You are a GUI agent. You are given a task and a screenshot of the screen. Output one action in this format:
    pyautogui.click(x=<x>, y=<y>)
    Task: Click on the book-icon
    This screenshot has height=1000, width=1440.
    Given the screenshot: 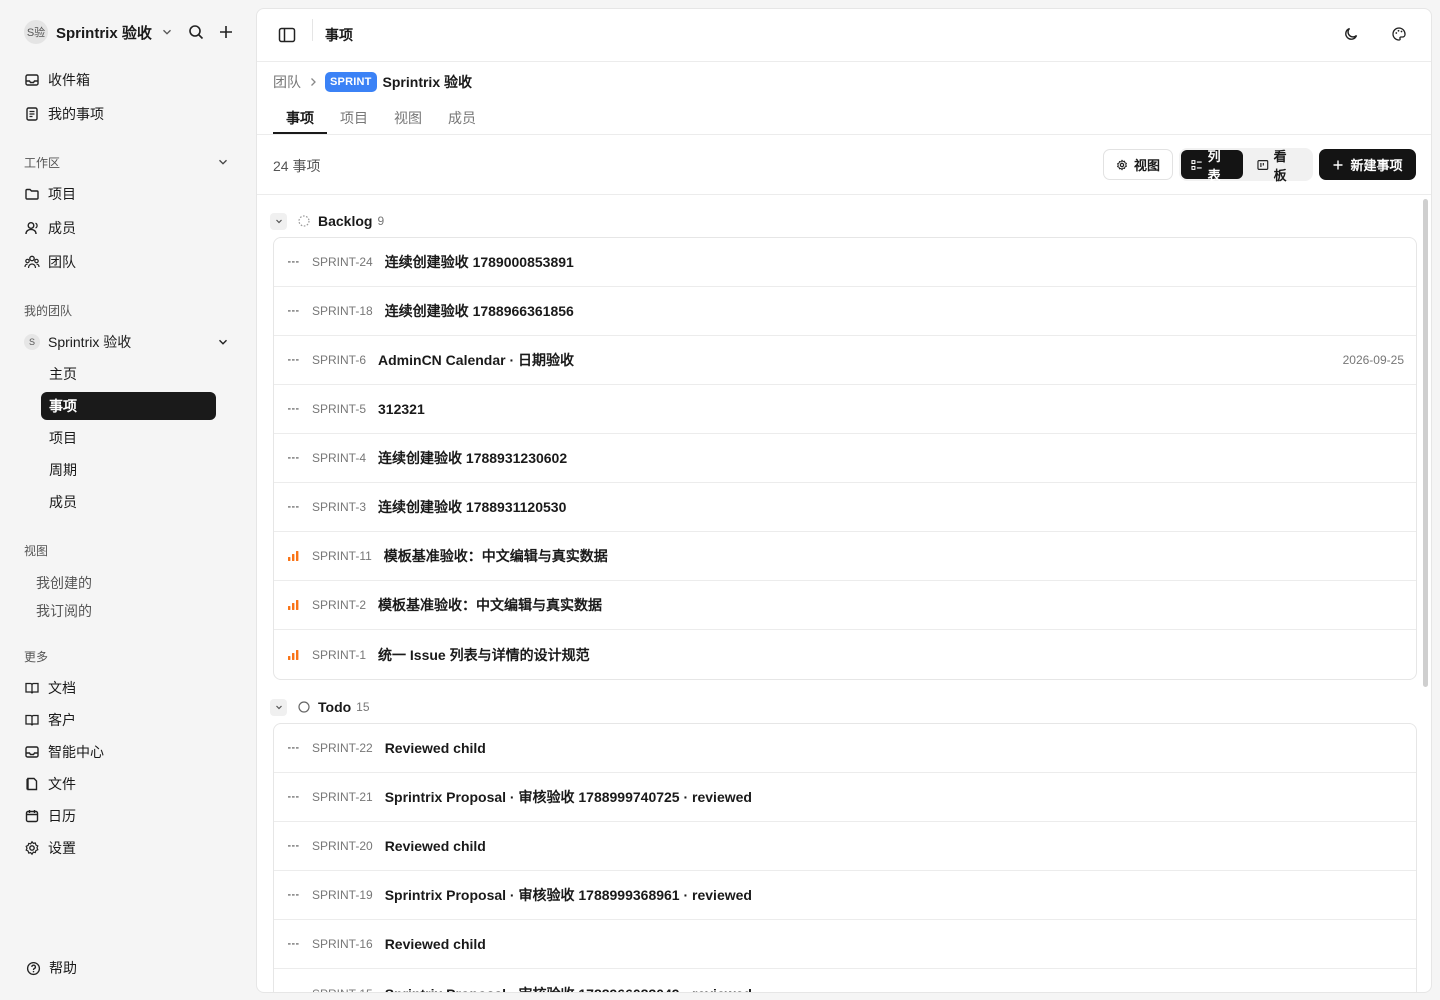 What is the action you would take?
    pyautogui.click(x=32, y=720)
    